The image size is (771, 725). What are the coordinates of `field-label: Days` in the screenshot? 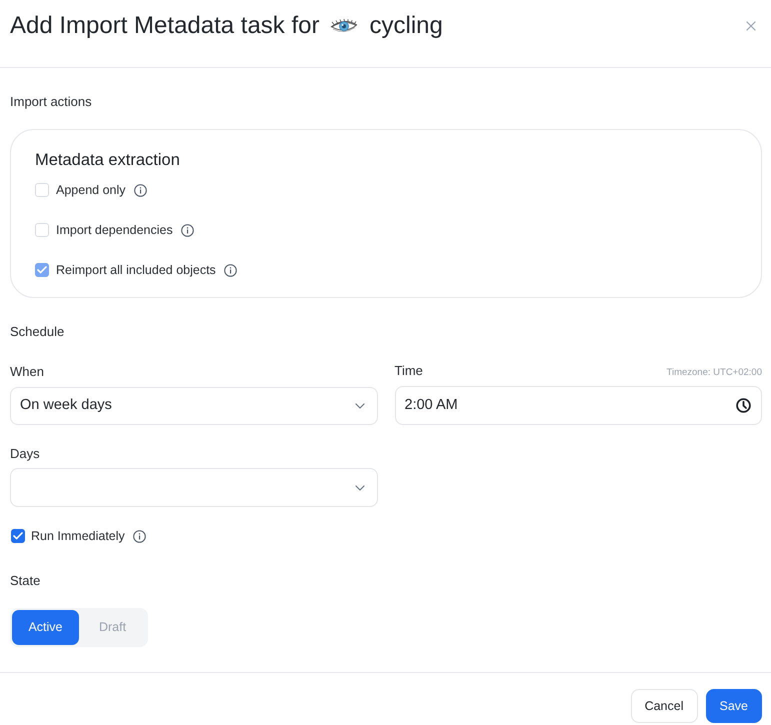 It's located at (25, 454).